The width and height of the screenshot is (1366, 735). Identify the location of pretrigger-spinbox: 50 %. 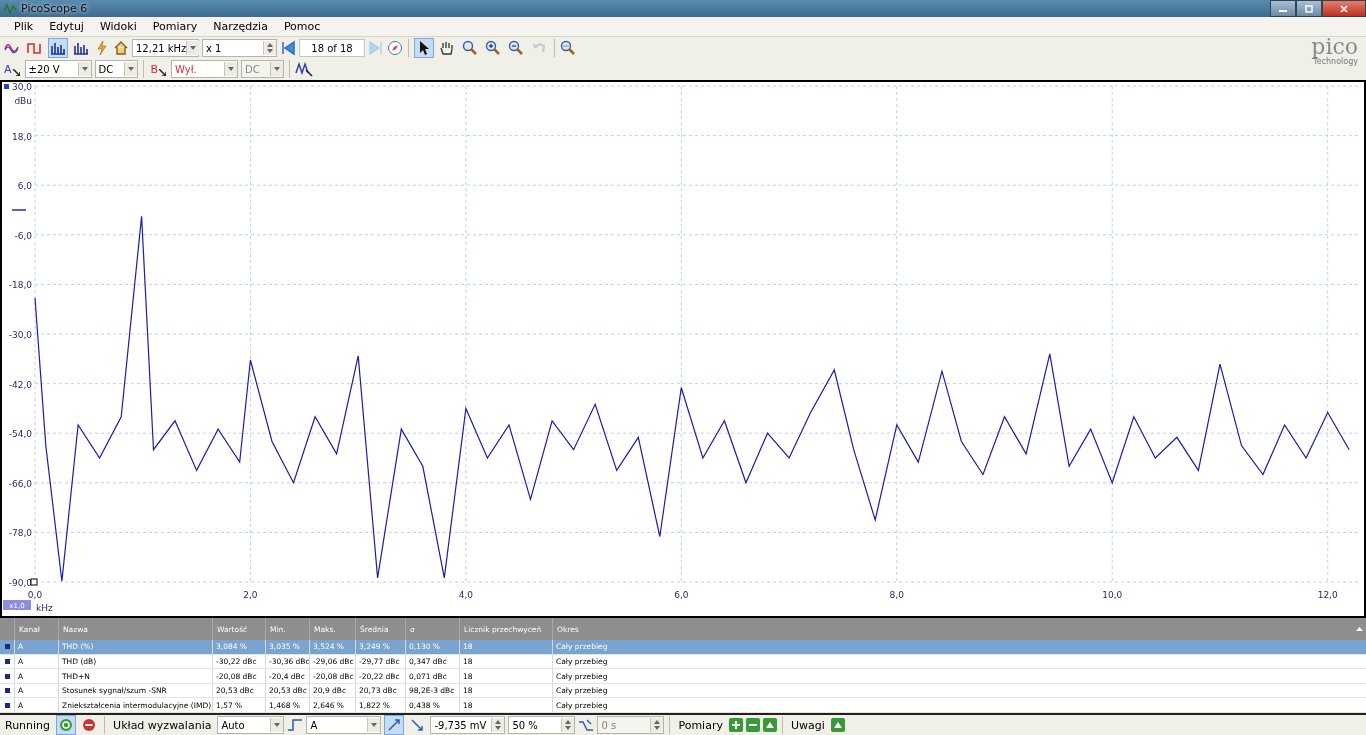
(542, 725).